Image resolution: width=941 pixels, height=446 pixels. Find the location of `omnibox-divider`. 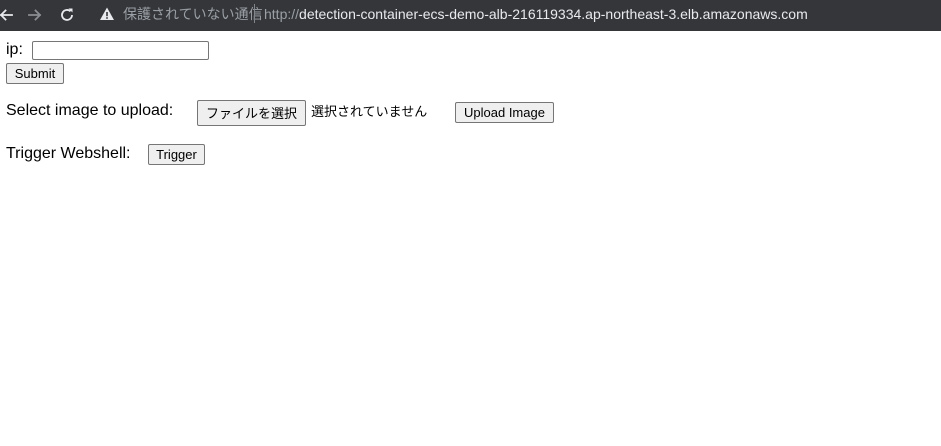

omnibox-divider is located at coordinates (254, 13).